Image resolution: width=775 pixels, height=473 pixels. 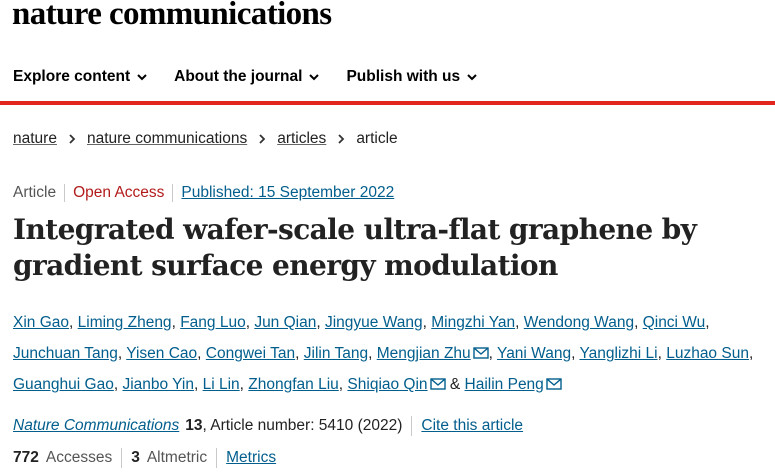 I want to click on author-link: Congwei Tan, so click(x=250, y=353).